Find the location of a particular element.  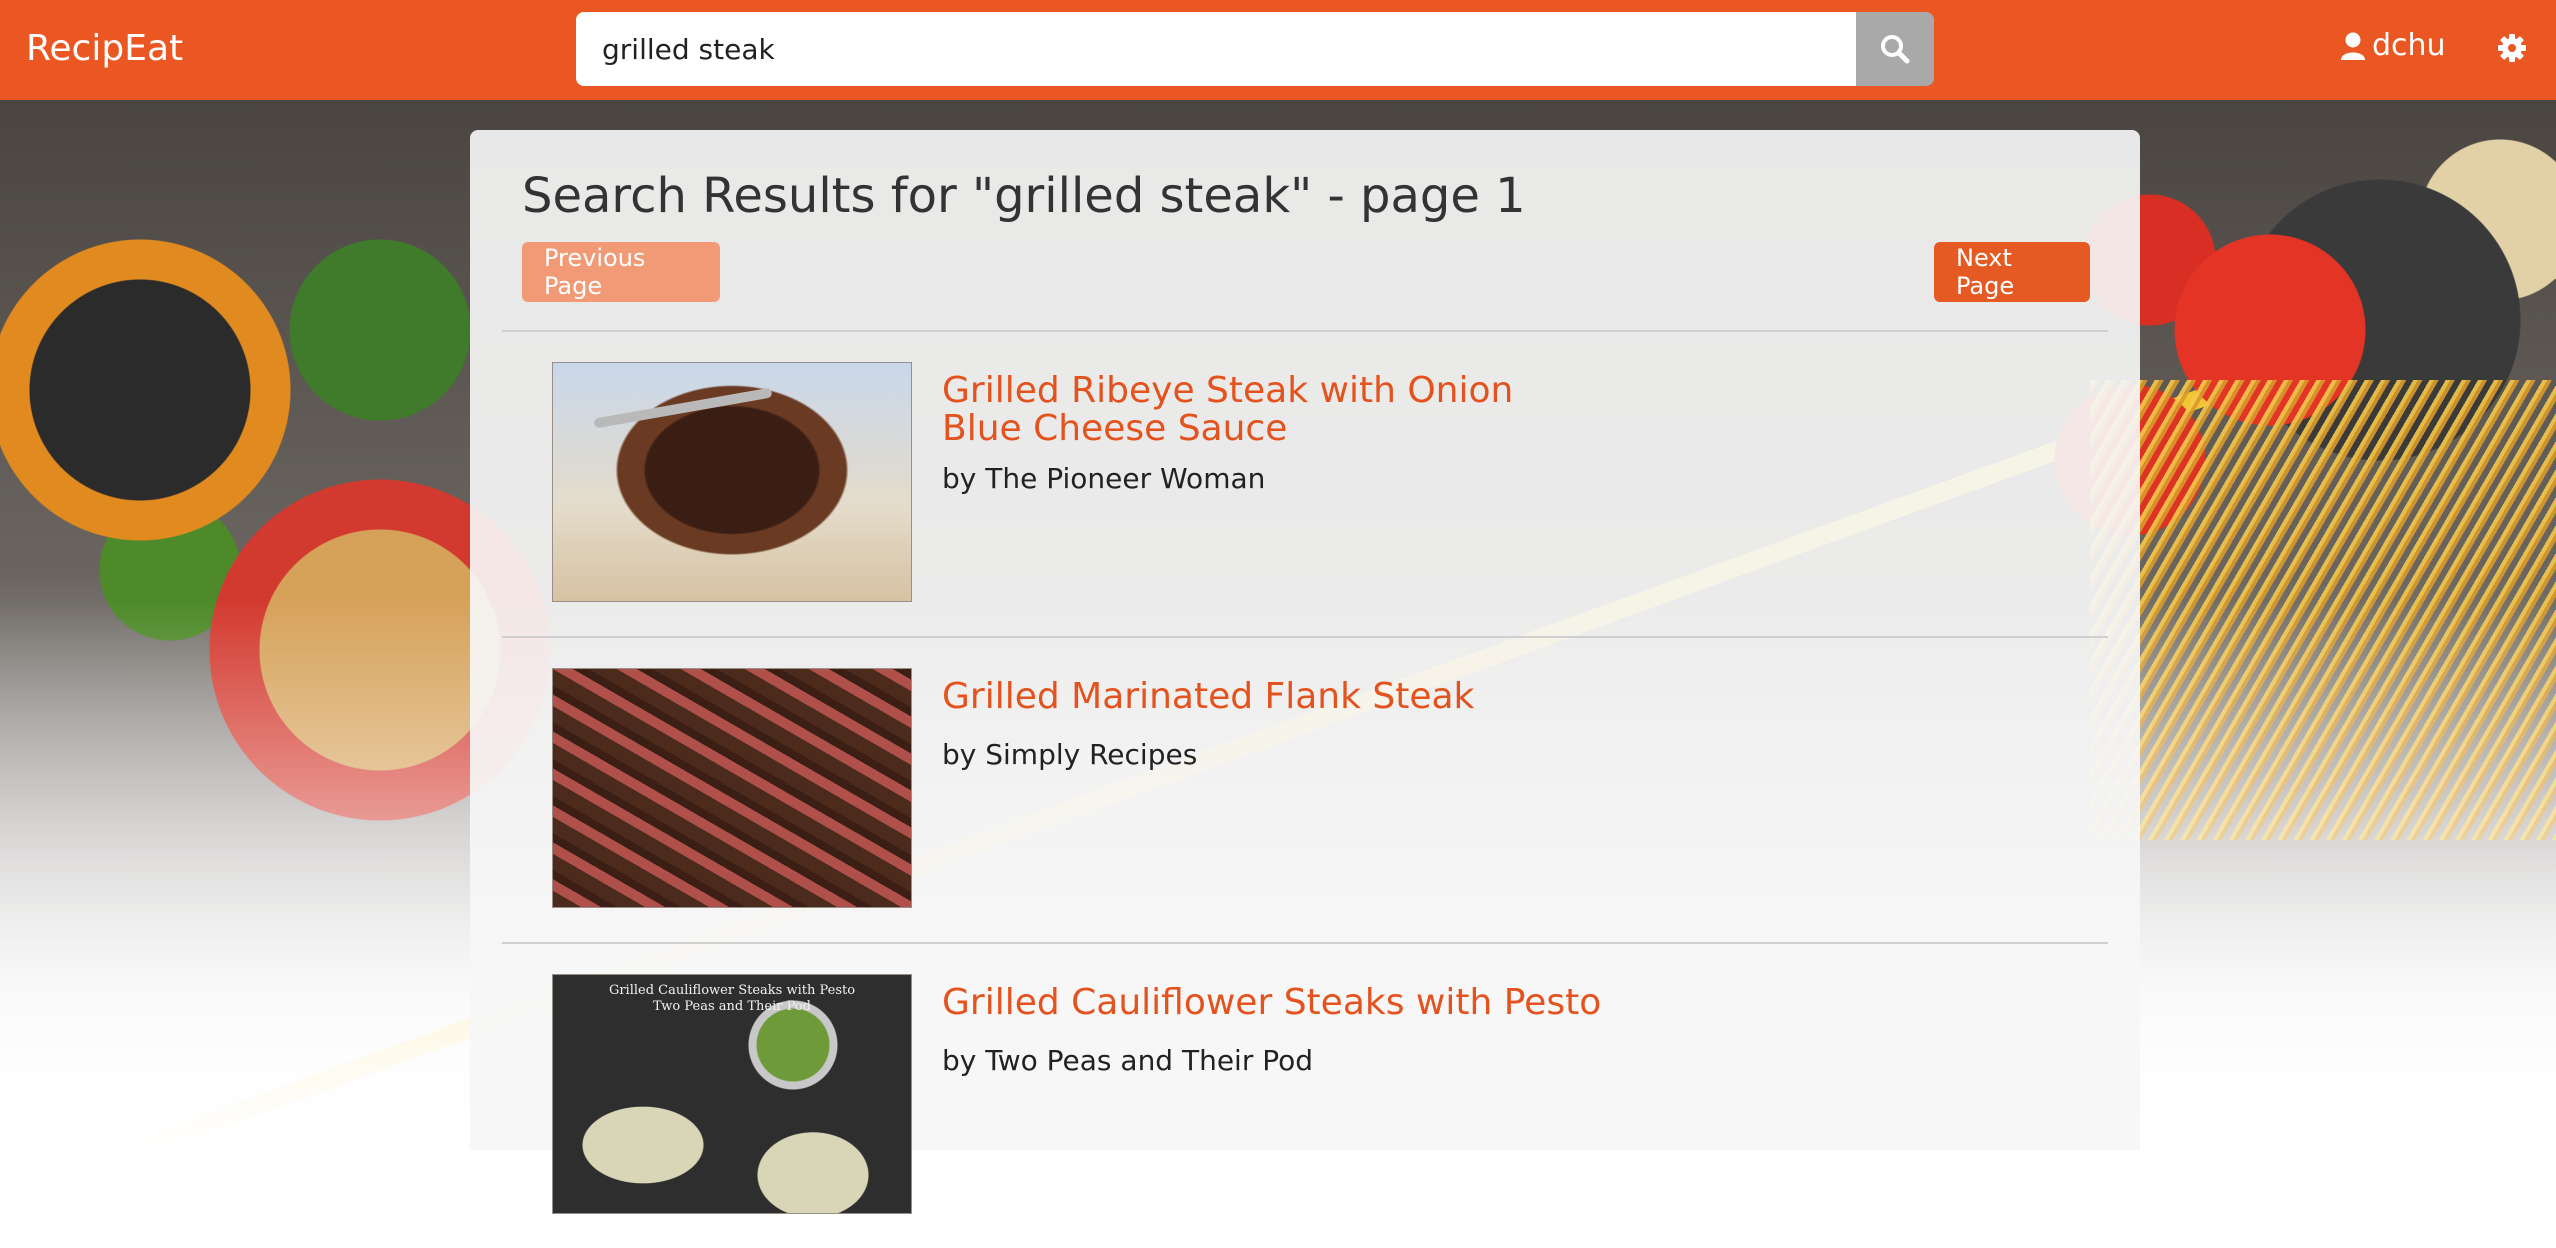

brand-logo: RecipEat is located at coordinates (104, 48).